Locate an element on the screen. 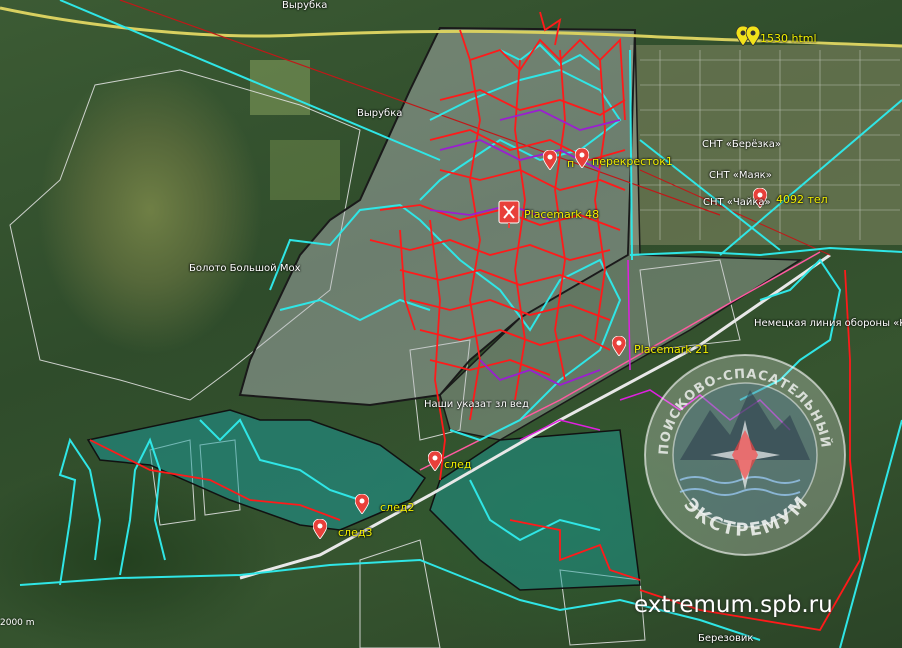 The height and width of the screenshot is (648, 902). scale-label: 2000 m is located at coordinates (17, 623).